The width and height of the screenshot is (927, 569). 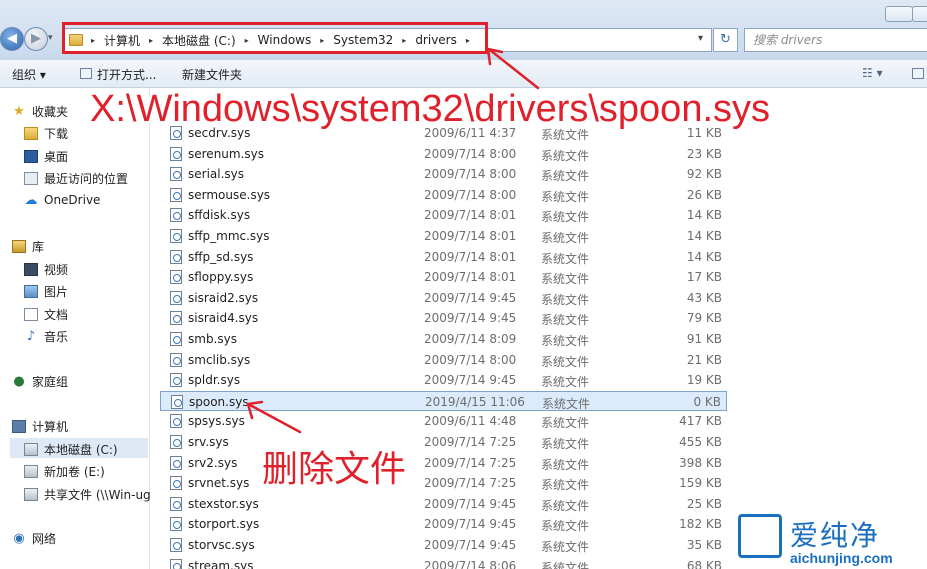 What do you see at coordinates (285, 40) in the screenshot?
I see `breadcrumb-windows: Windows` at bounding box center [285, 40].